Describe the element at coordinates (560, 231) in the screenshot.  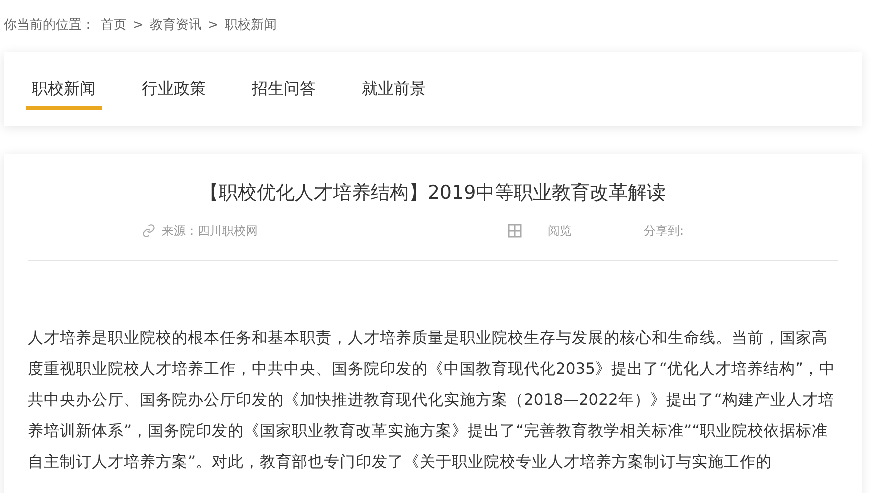
I see `view-count-label: 阅览` at that location.